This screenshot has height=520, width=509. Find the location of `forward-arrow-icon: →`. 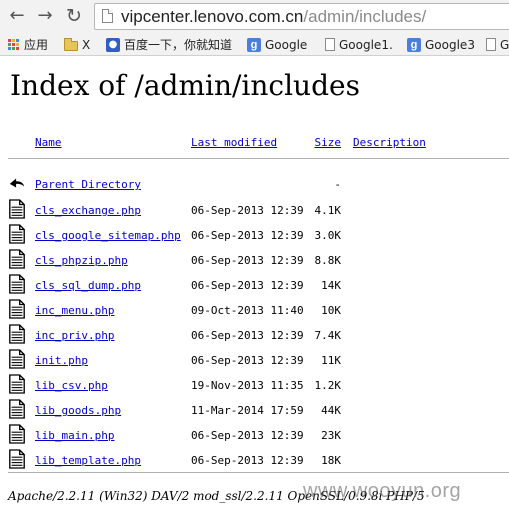

forward-arrow-icon: → is located at coordinates (45, 16).